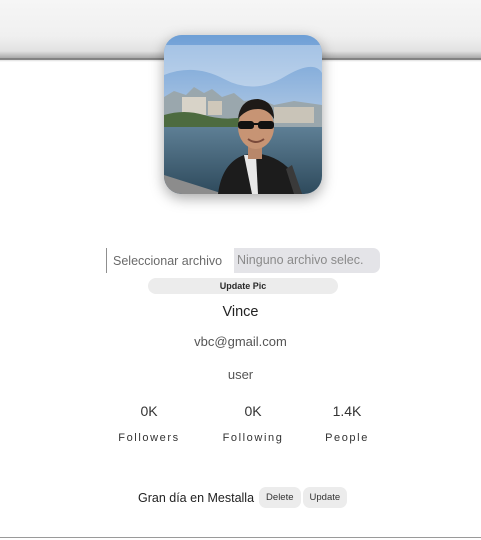 This screenshot has width=481, height=540. I want to click on update-pic-button: Update Pic, so click(243, 286).